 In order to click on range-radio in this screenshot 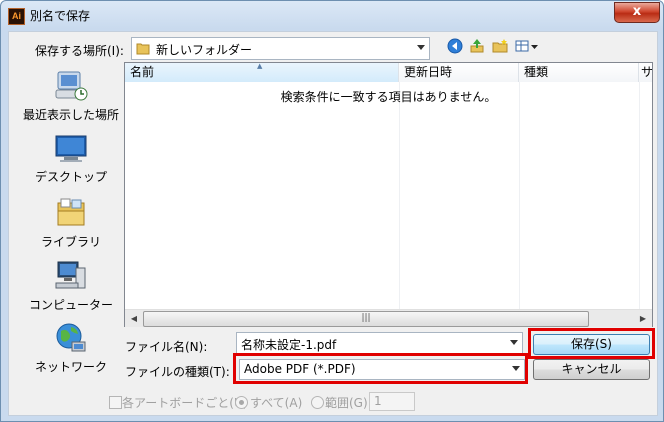, I will do `click(317, 402)`.